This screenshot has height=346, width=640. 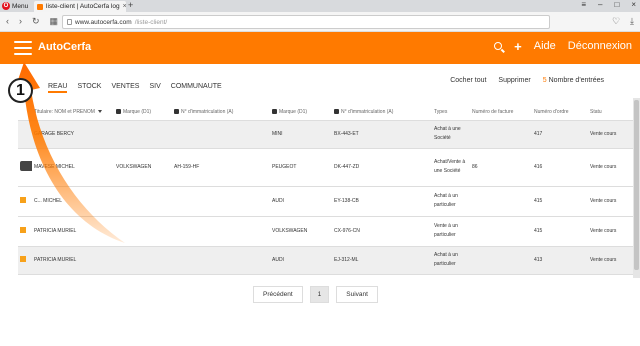 What do you see at coordinates (447, 133) in the screenshot?
I see `type-cell: Achat à une Société` at bounding box center [447, 133].